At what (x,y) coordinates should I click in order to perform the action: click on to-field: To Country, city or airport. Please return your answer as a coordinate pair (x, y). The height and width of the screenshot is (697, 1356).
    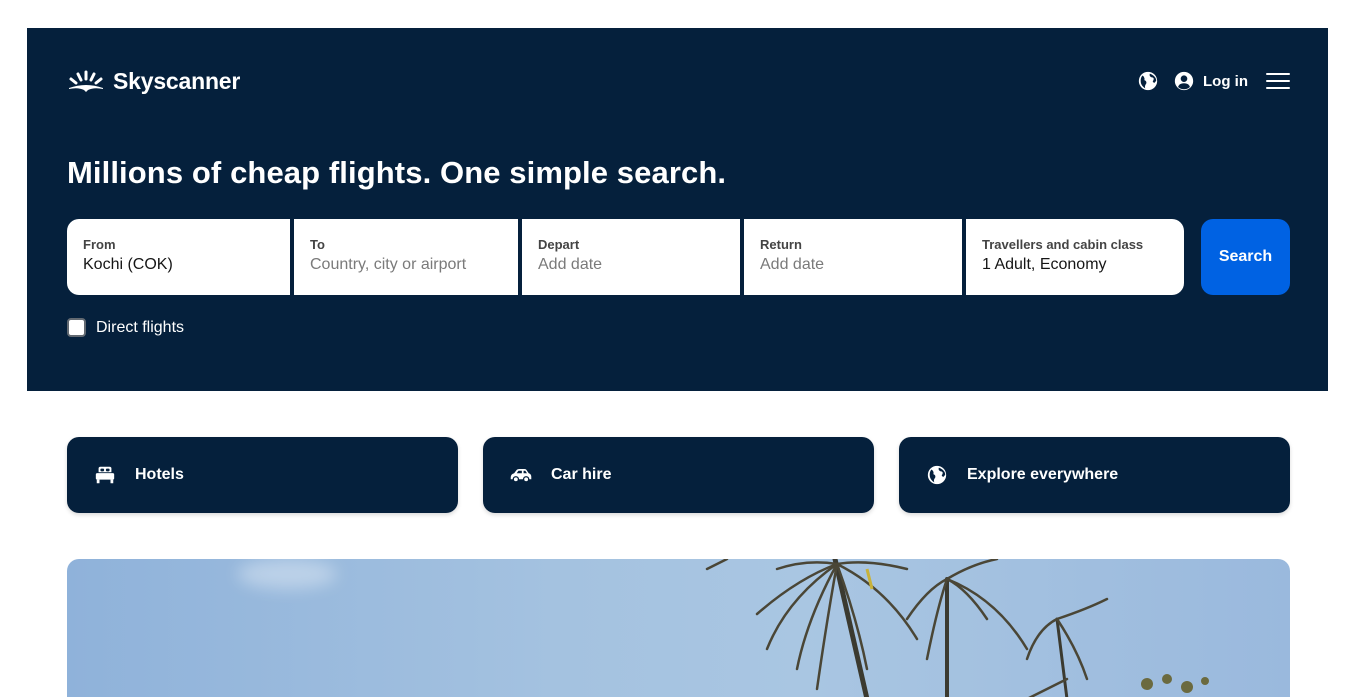
    Looking at the image, I should click on (406, 257).